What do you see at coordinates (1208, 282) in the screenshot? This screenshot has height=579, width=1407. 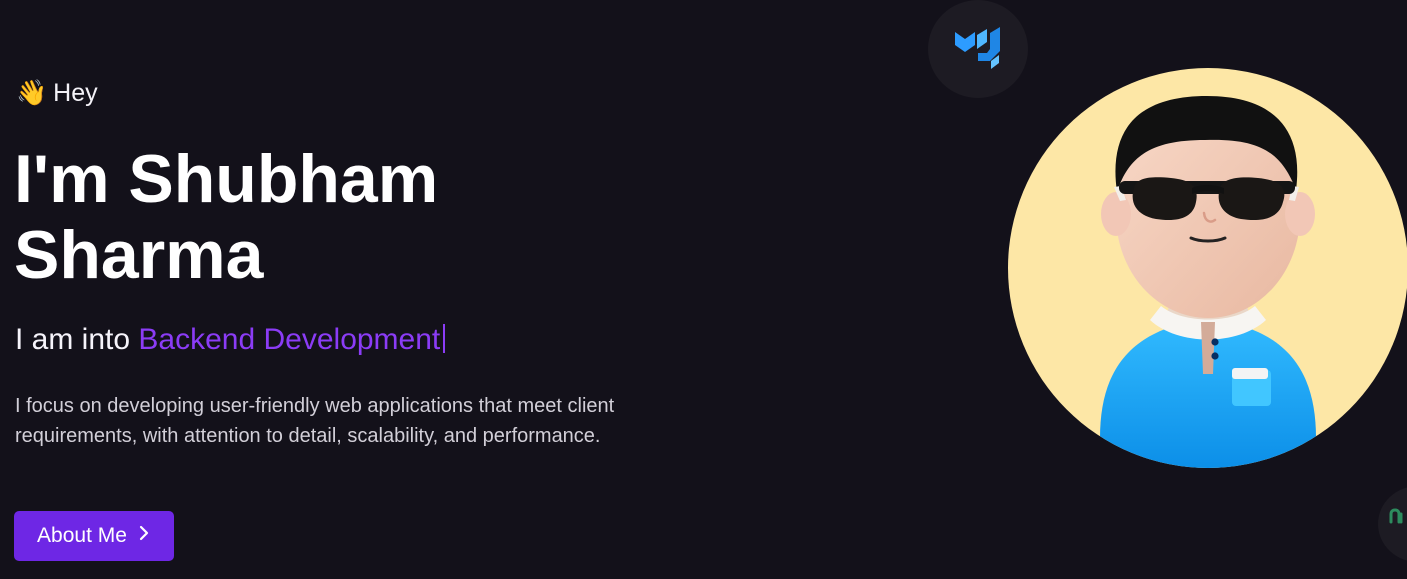 I see `profile-avatar-illustration` at bounding box center [1208, 282].